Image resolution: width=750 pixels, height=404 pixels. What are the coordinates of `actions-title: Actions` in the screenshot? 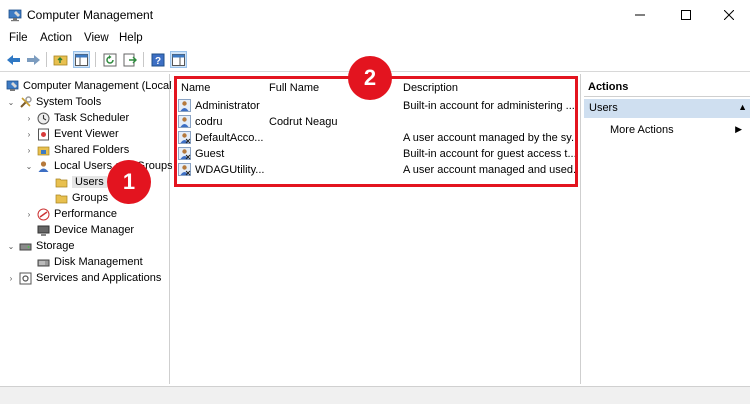 It's located at (608, 87).